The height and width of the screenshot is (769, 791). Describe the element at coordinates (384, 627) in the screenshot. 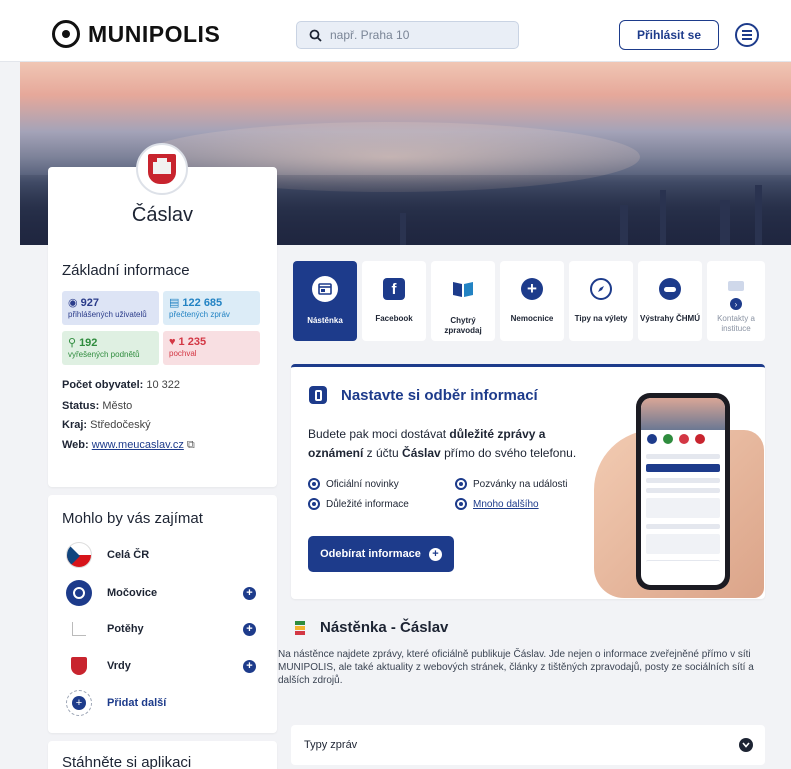

I see `board-title: Nástěnka - Čáslav` at that location.